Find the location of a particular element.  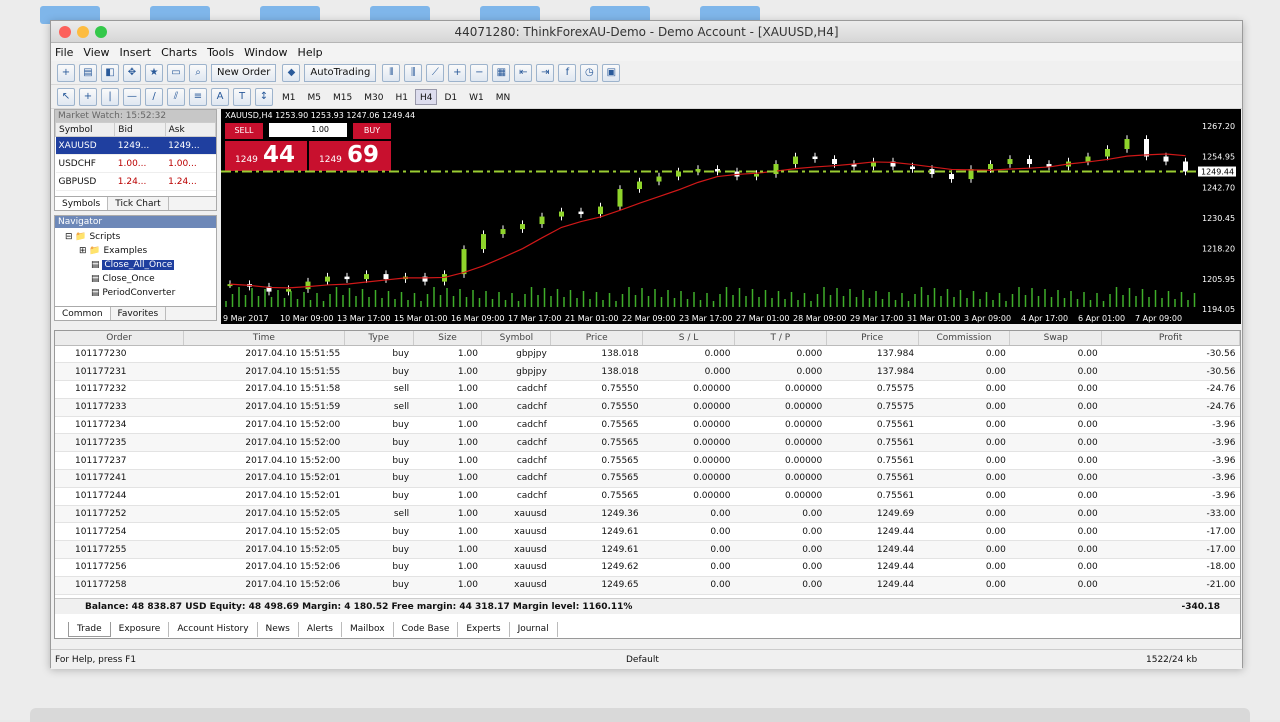

trendline-icon: / is located at coordinates (154, 96).